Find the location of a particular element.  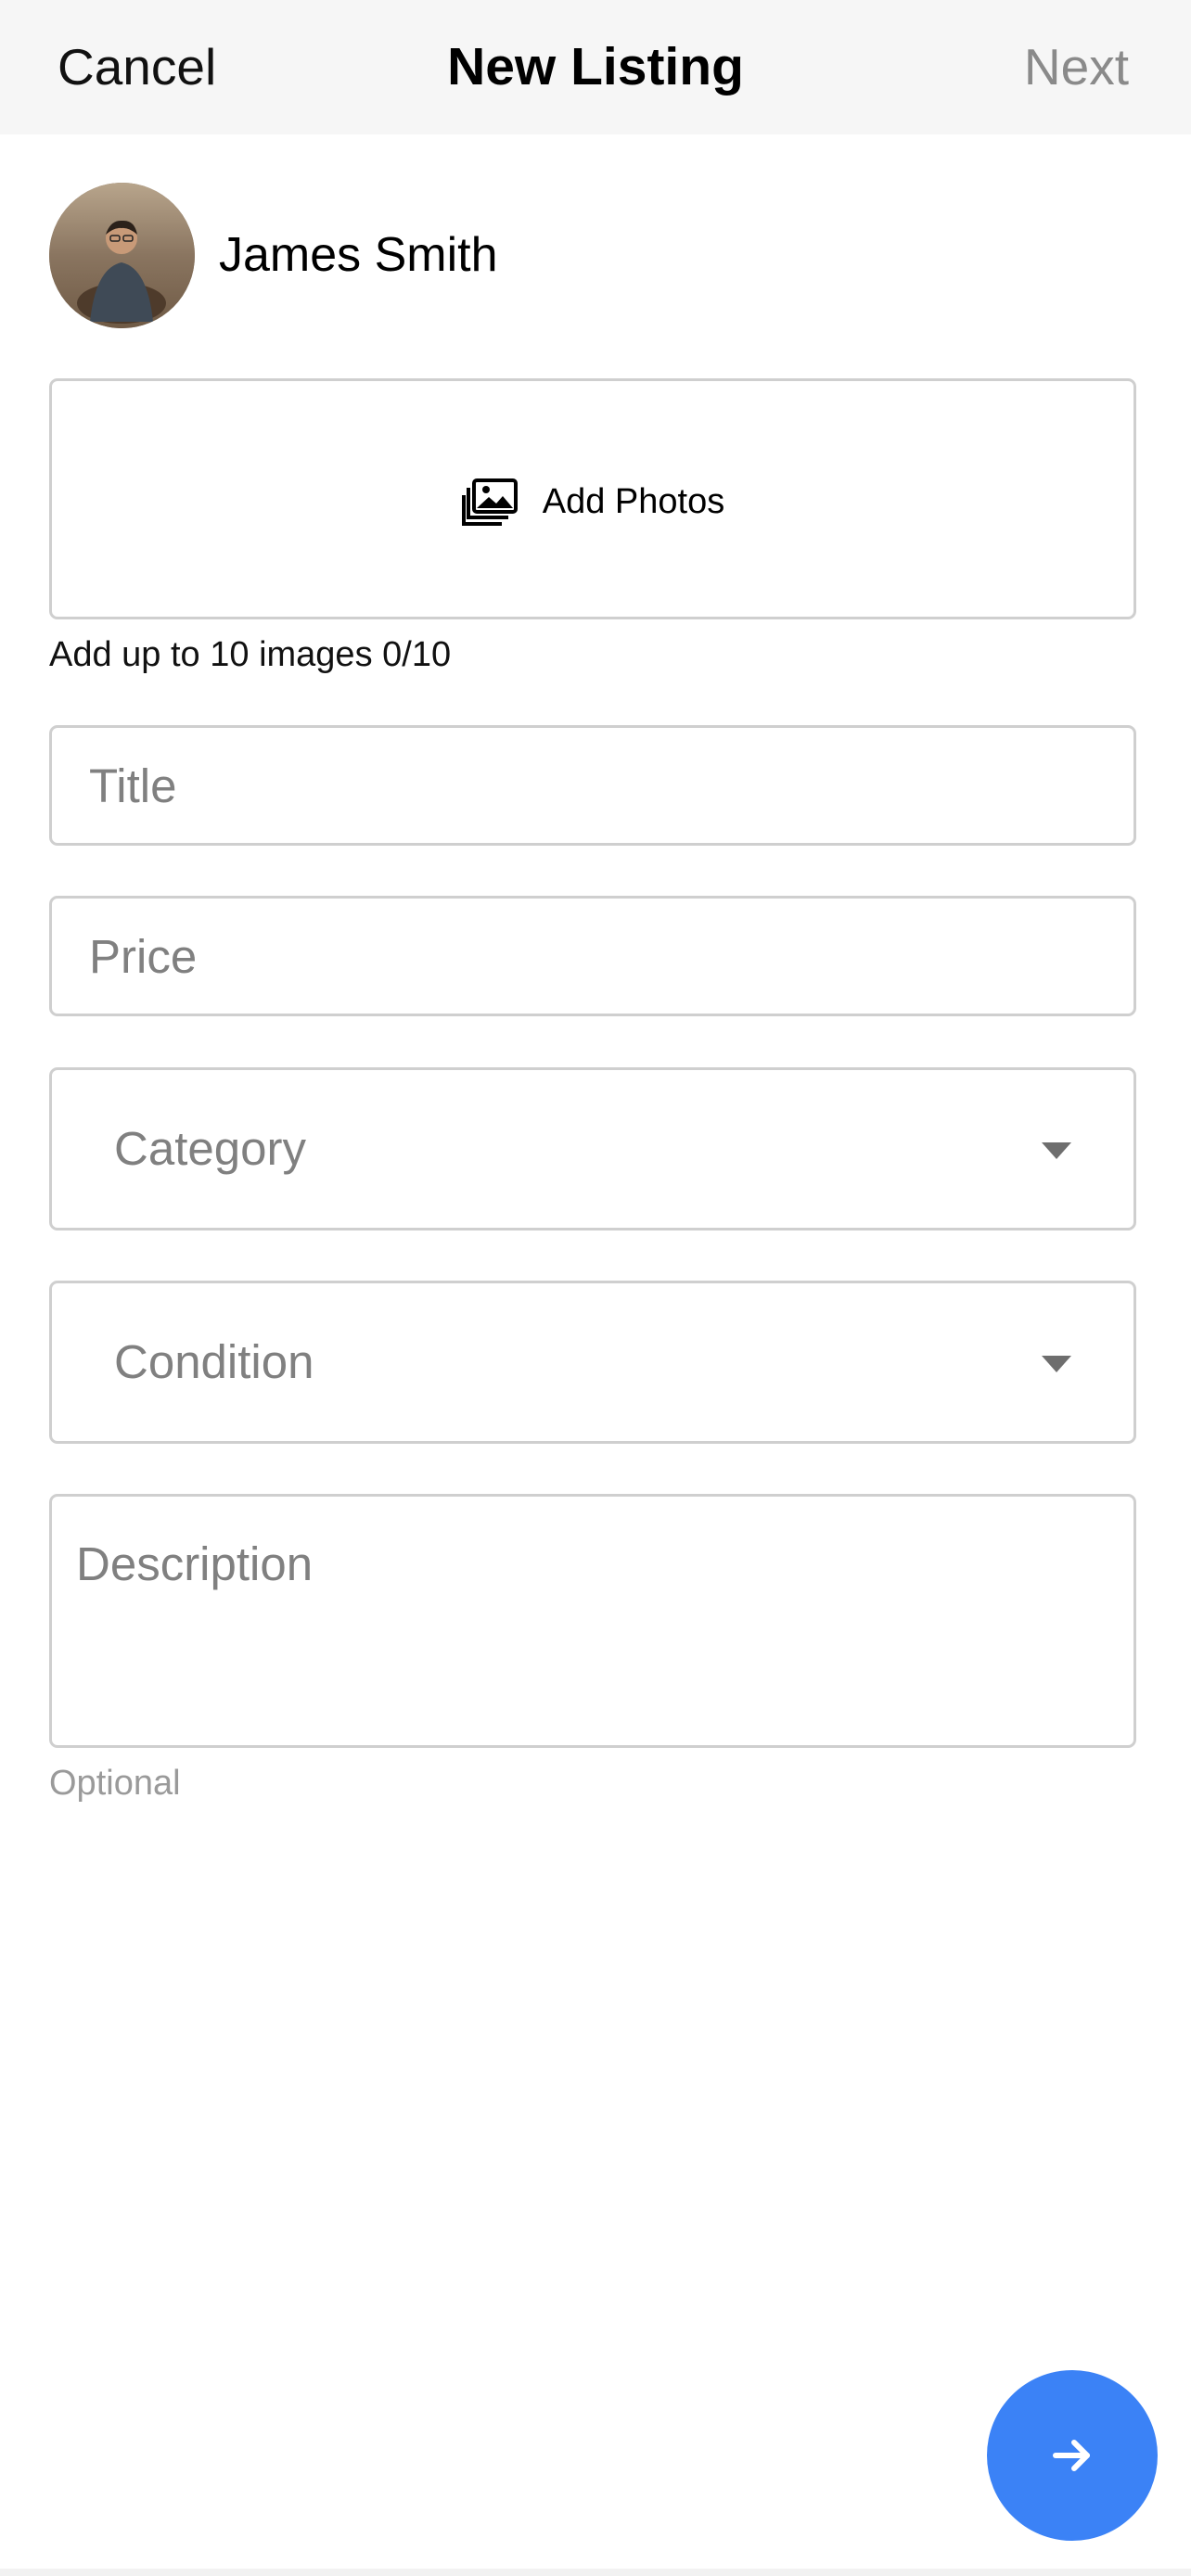

price-field is located at coordinates (592, 956).